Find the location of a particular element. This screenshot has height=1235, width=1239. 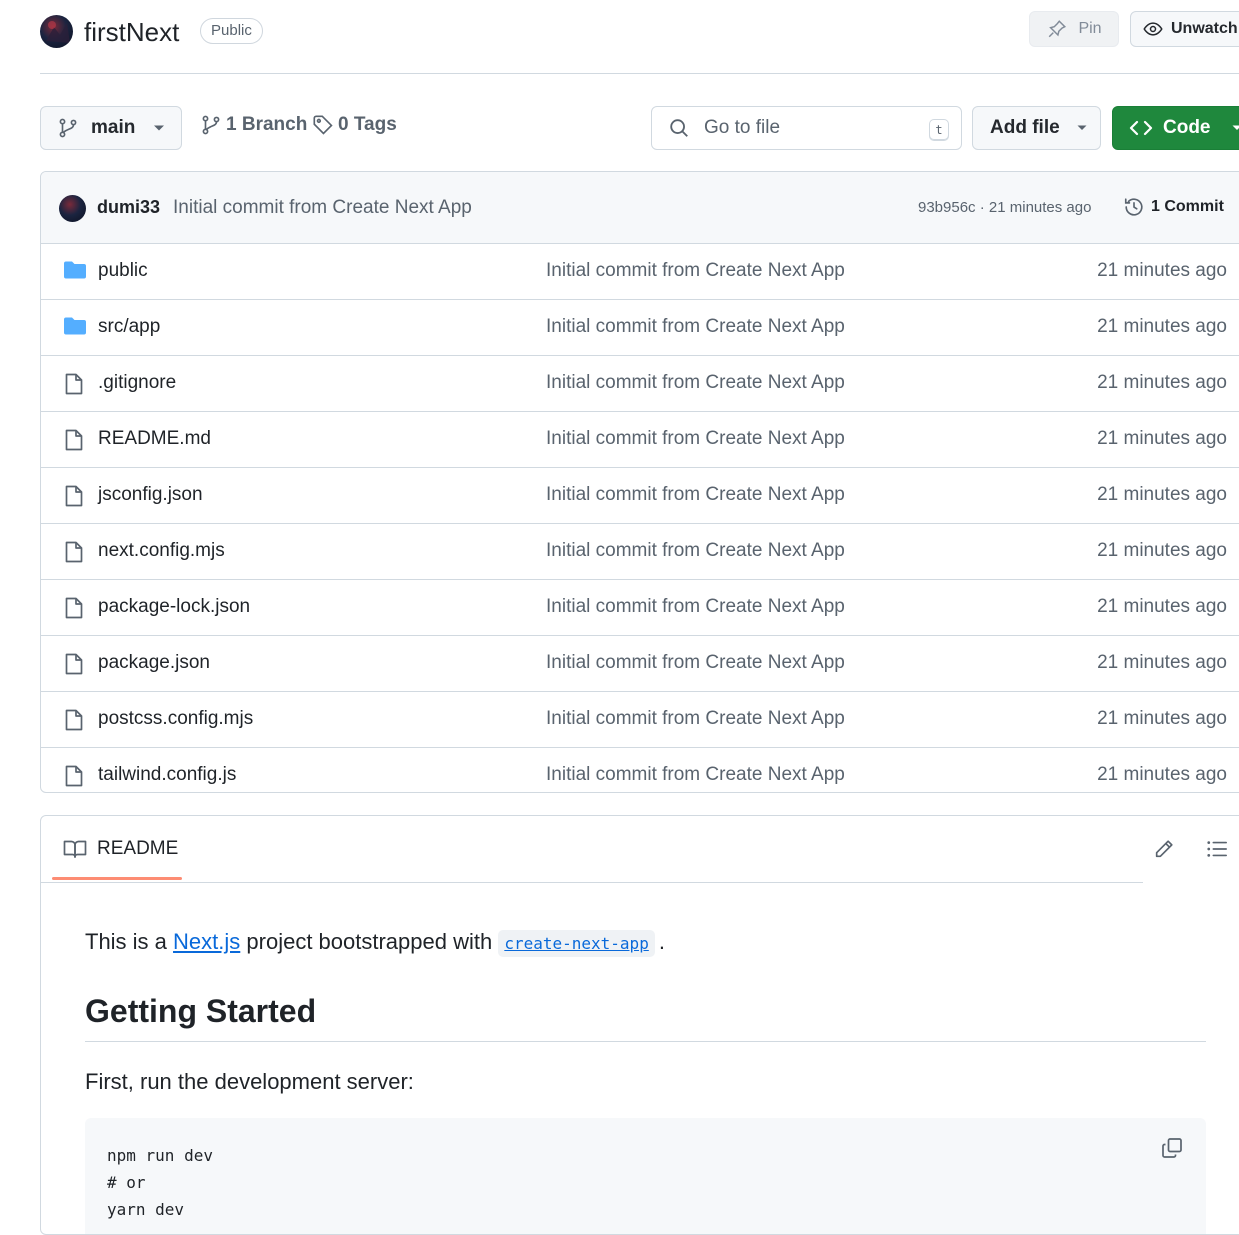

visibility-badge: Public is located at coordinates (231, 31).